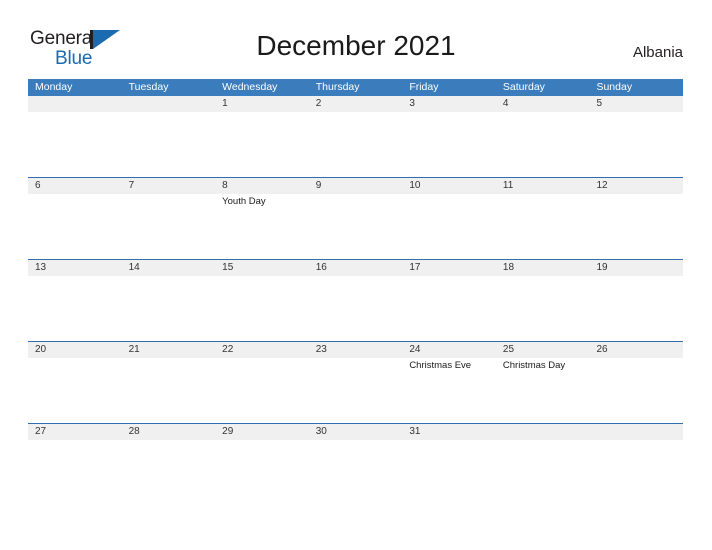 The image size is (712, 550). Describe the element at coordinates (169, 432) in the screenshot. I see `day-number-28: 28` at that location.